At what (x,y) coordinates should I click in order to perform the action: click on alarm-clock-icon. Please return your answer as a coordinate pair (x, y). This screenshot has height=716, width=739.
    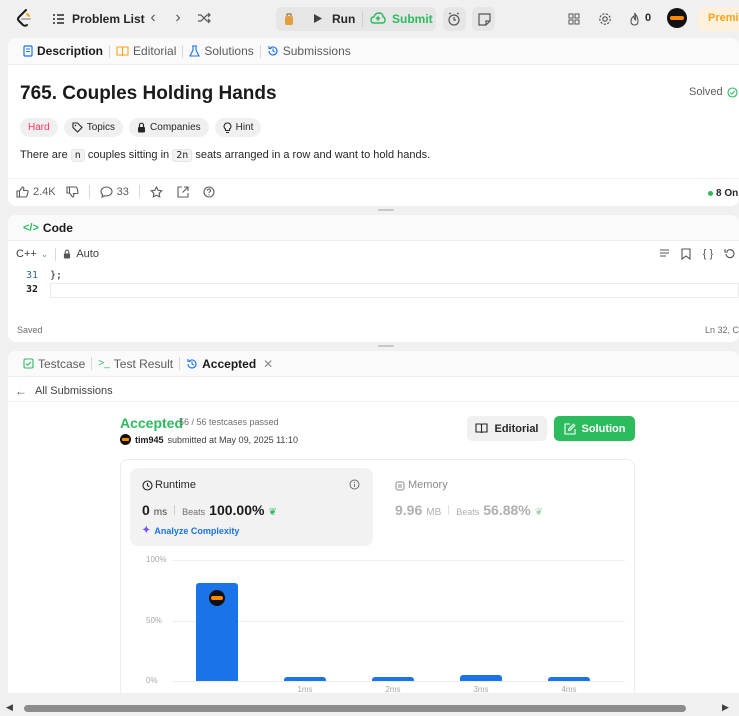
    Looking at the image, I should click on (454, 19).